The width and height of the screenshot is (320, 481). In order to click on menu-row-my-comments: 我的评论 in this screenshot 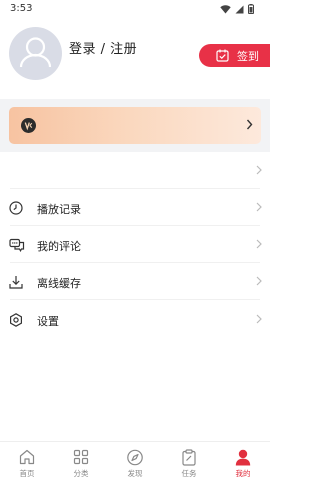, I will do `click(135, 244)`.